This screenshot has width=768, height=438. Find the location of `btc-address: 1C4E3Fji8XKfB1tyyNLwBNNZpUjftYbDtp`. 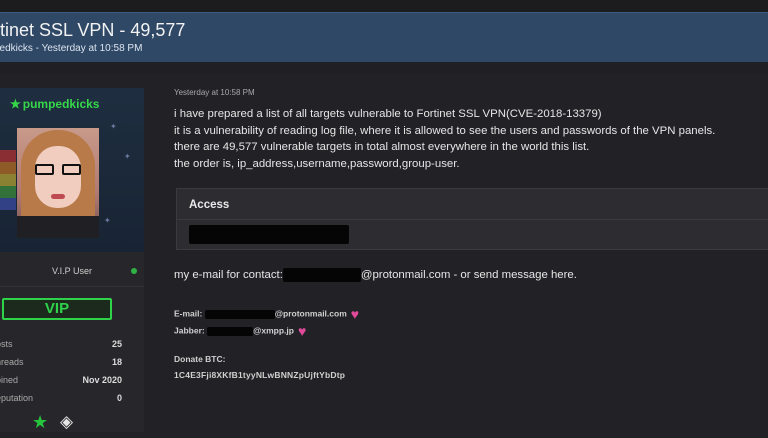

btc-address: 1C4E3Fji8XKfB1tyyNLwBNNZpUjftYbDtp is located at coordinates (259, 375).